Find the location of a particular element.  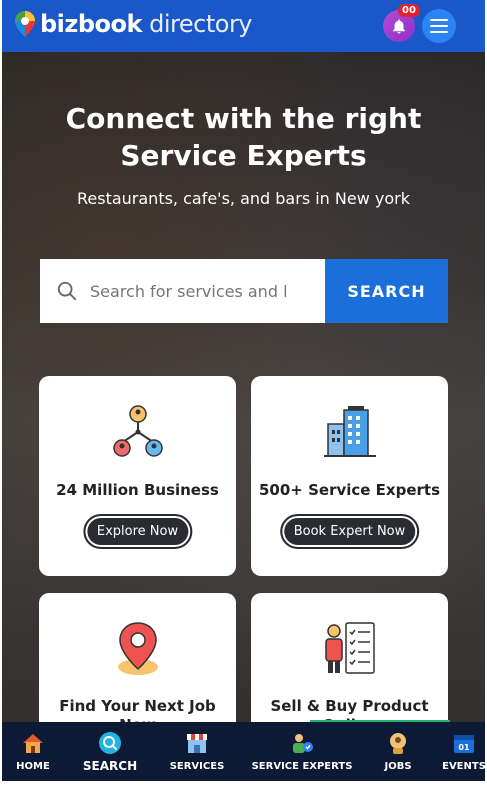

shop-icon is located at coordinates (197, 743).